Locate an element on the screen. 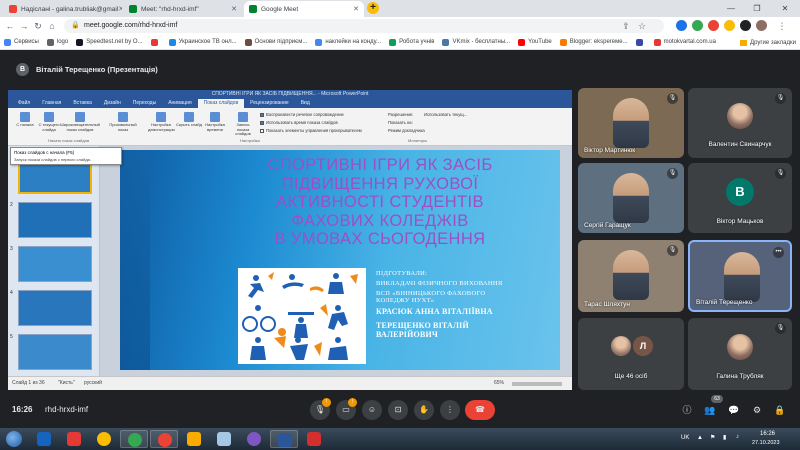  more-options-button: ⋮ is located at coordinates (450, 410).